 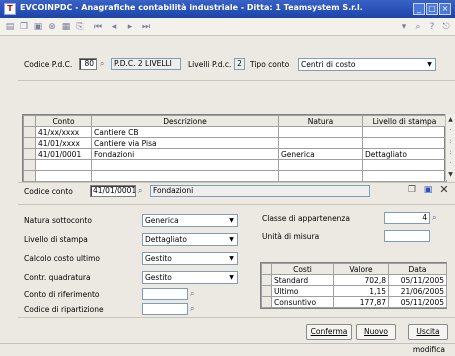 What do you see at coordinates (361, 302) in the screenshot?
I see `cell-valore: 177,87` at bounding box center [361, 302].